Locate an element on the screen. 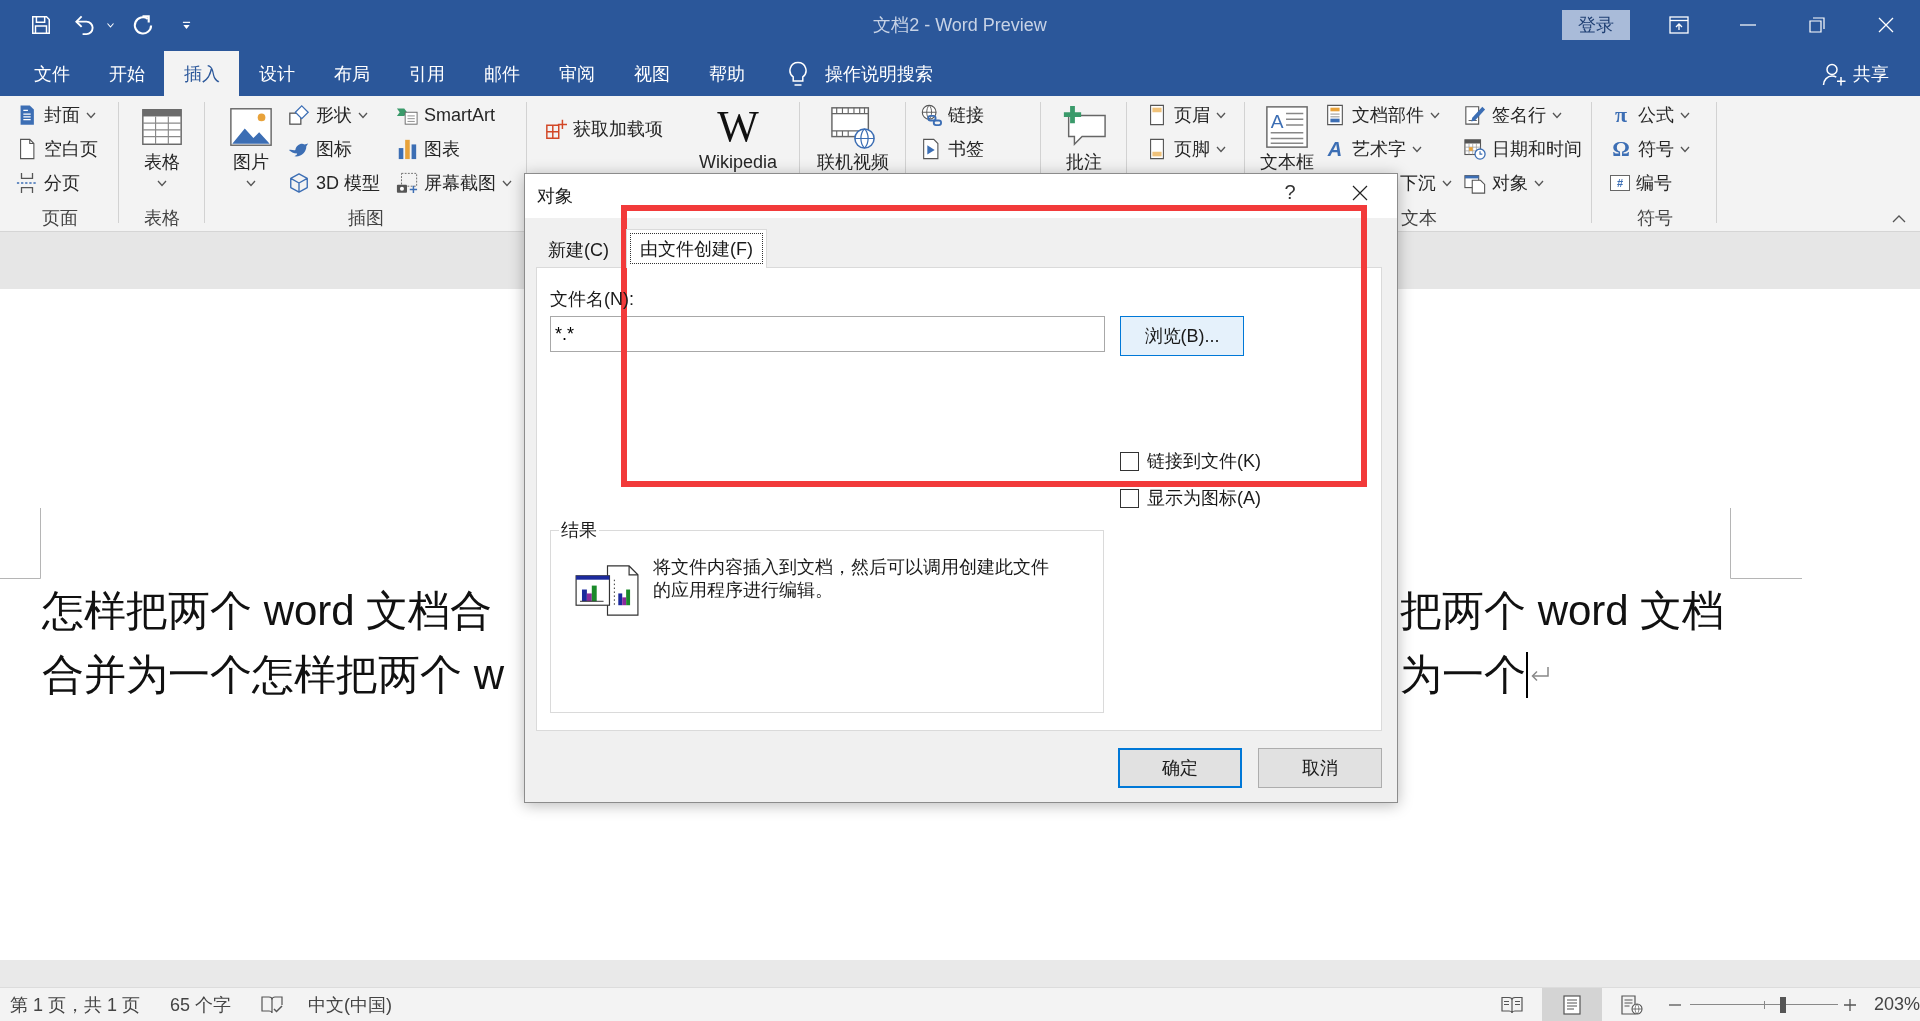 This screenshot has height=1021, width=1920. sign-in-button: 登录 is located at coordinates (1596, 25).